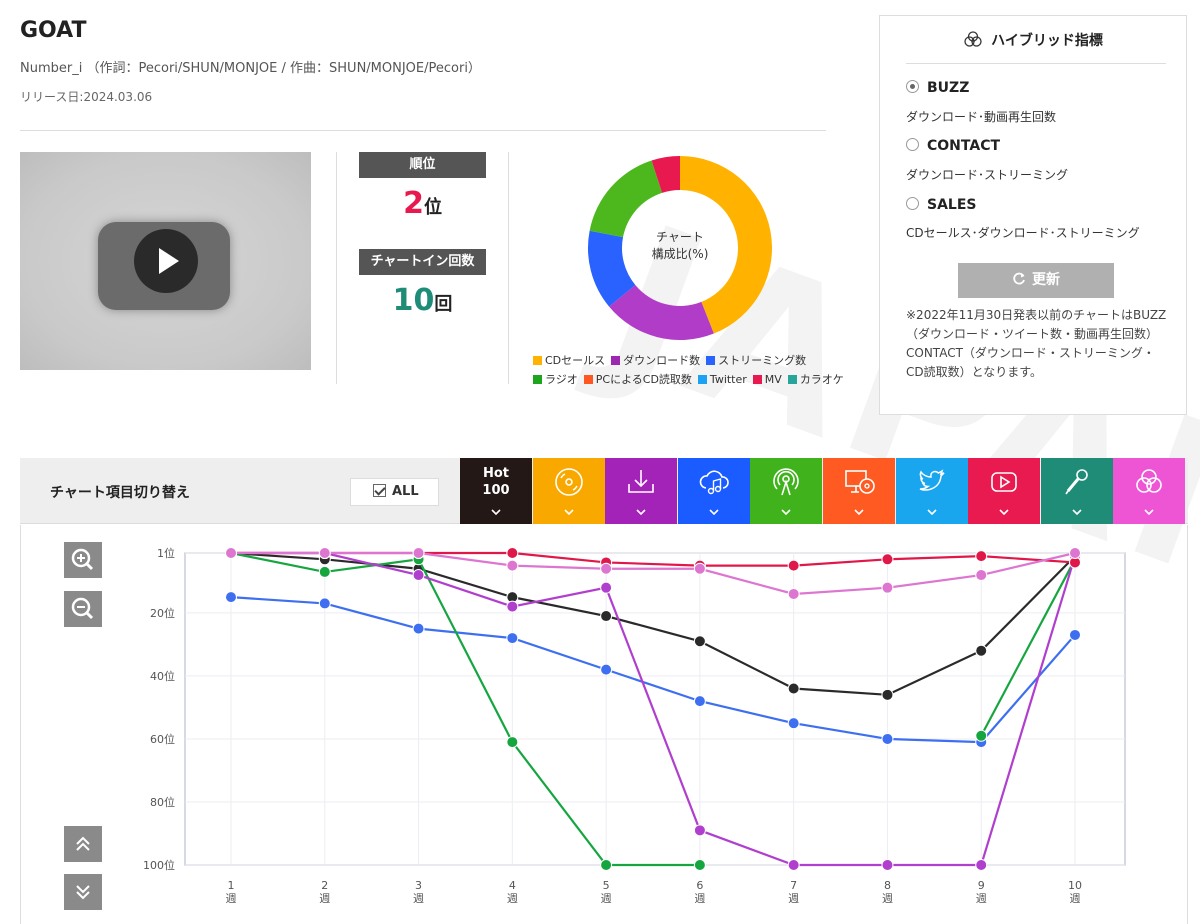 The width and height of the screenshot is (1200, 924). I want to click on legend-item: ストリーミング数, so click(756, 360).